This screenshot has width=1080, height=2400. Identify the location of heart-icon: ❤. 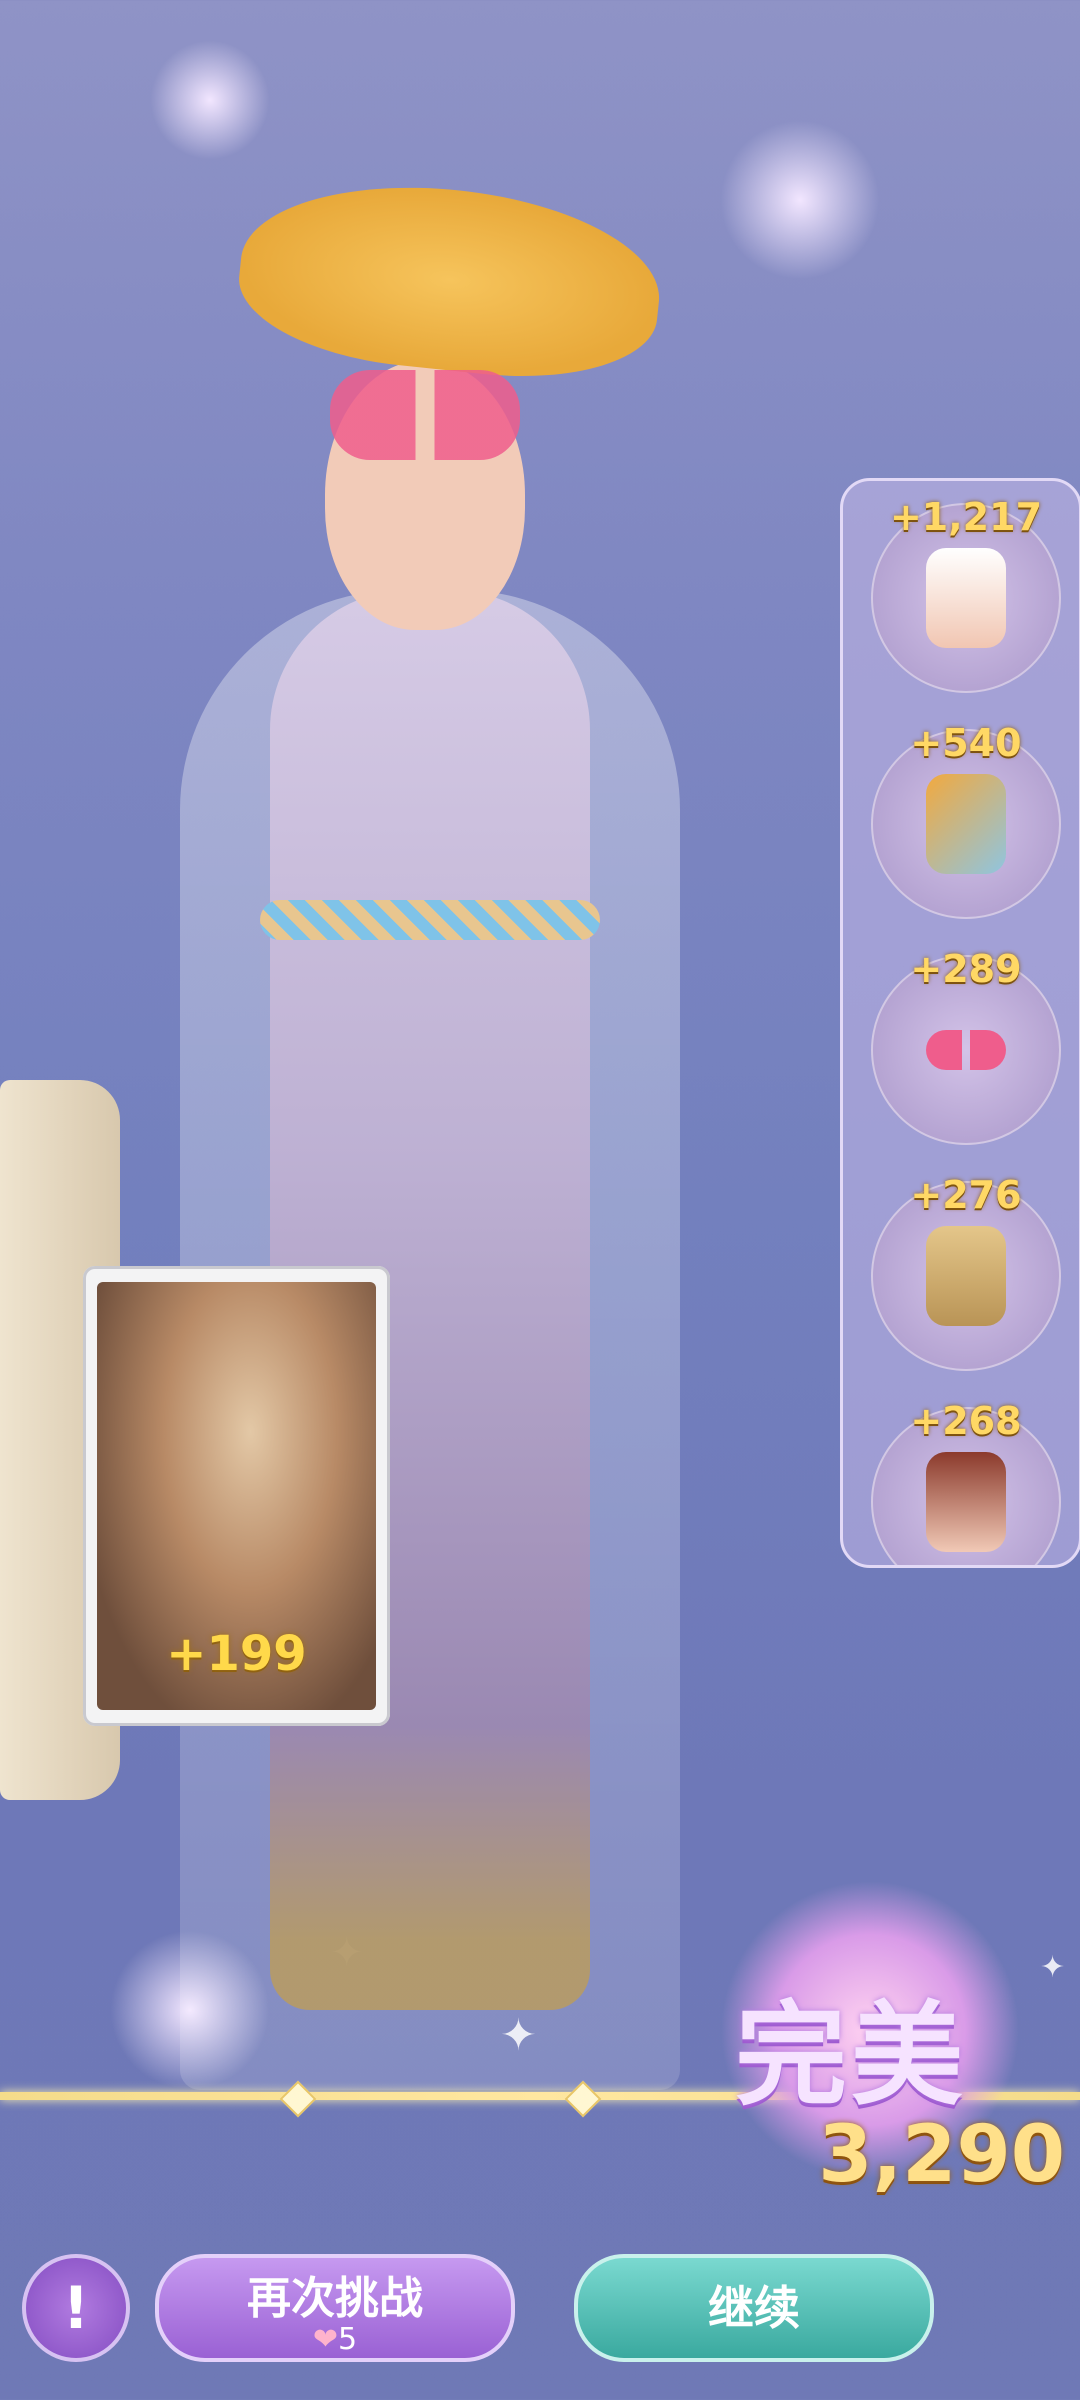
(325, 2339).